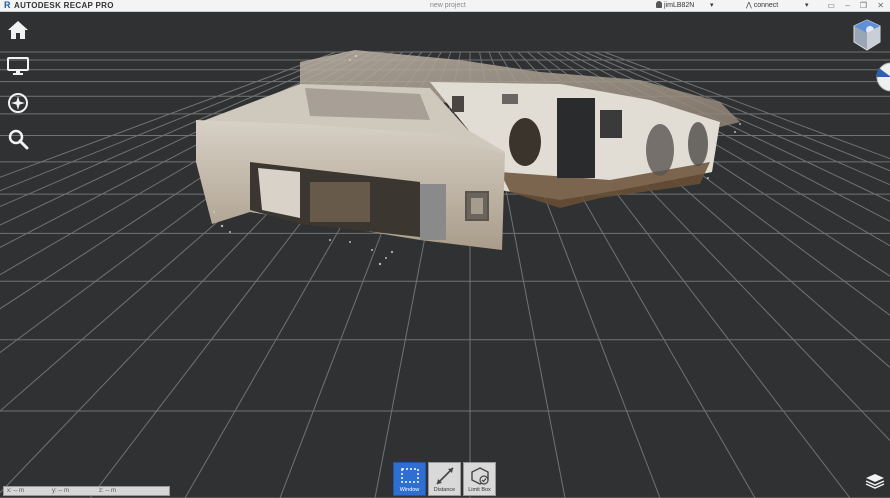 This screenshot has height=498, width=890. What do you see at coordinates (766, 5) in the screenshot?
I see `connect-label: connect` at bounding box center [766, 5].